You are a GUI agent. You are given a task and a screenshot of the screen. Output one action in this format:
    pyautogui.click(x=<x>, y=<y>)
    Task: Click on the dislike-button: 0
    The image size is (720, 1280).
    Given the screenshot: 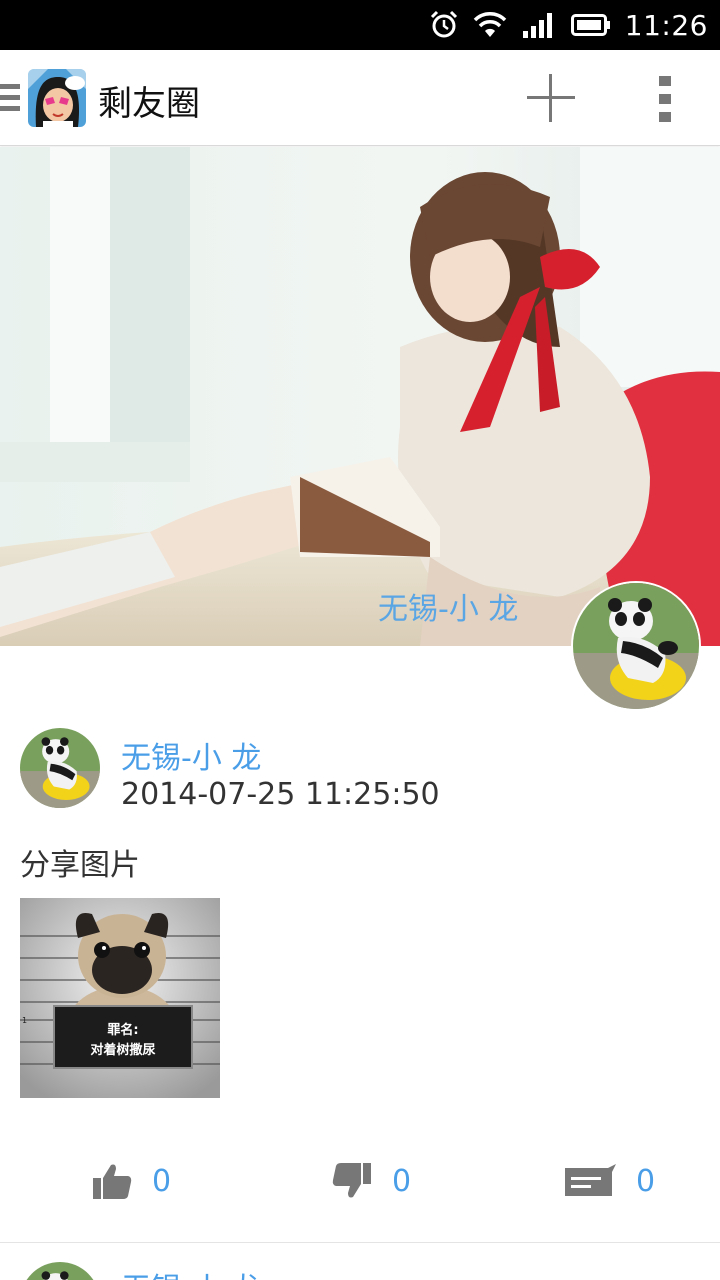 What is the action you would take?
    pyautogui.click(x=371, y=1181)
    